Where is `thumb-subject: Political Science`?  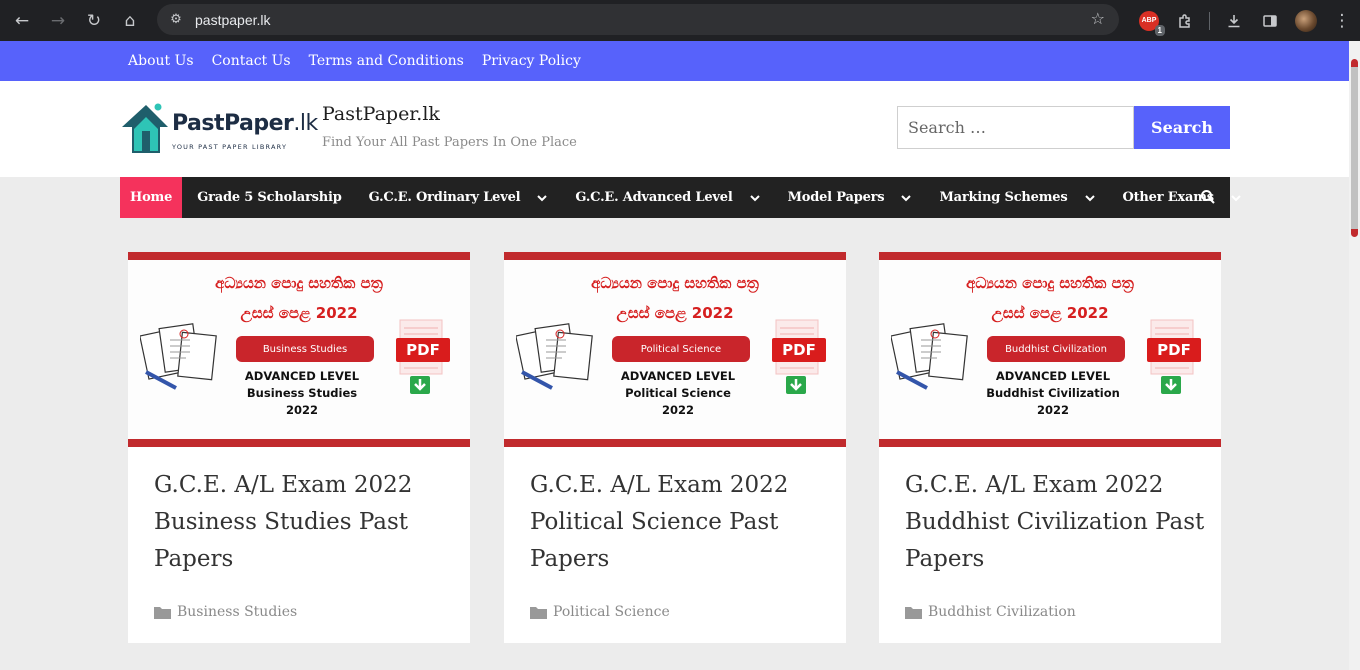 thumb-subject: Political Science is located at coordinates (678, 393).